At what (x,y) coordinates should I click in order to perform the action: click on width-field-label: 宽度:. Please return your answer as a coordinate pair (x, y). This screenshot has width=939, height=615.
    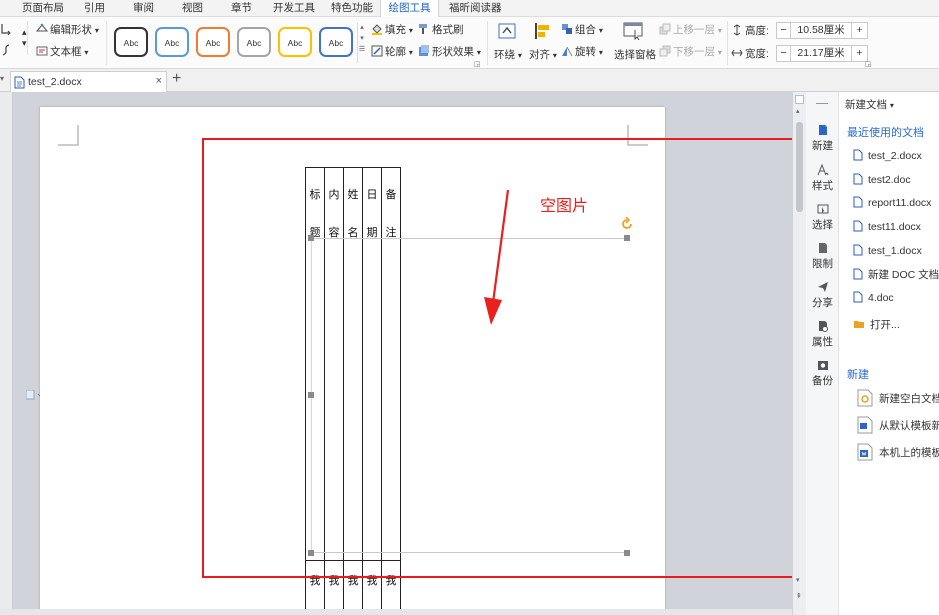
    Looking at the image, I should click on (750, 54).